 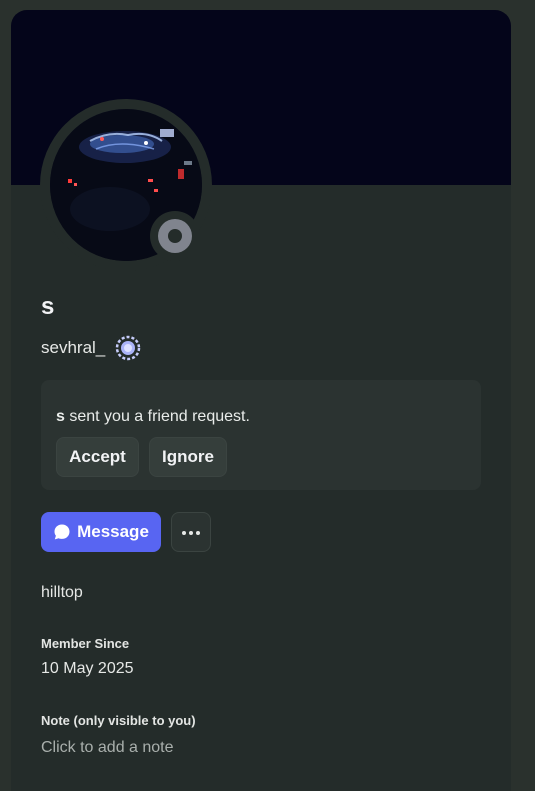 I want to click on friend-request-message: sent you a friend request., so click(x=157, y=416).